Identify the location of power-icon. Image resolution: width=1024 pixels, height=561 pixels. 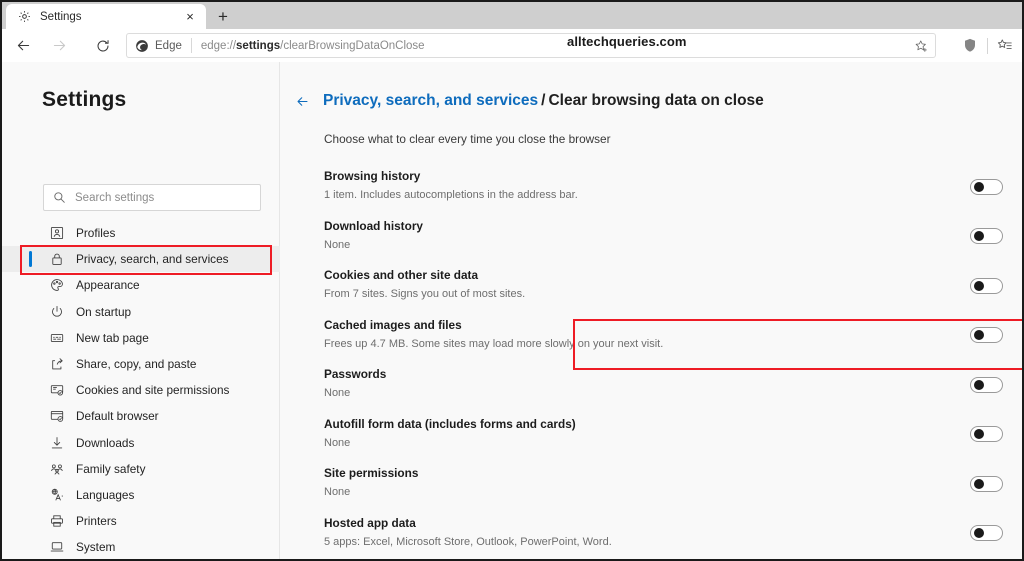
(57, 312).